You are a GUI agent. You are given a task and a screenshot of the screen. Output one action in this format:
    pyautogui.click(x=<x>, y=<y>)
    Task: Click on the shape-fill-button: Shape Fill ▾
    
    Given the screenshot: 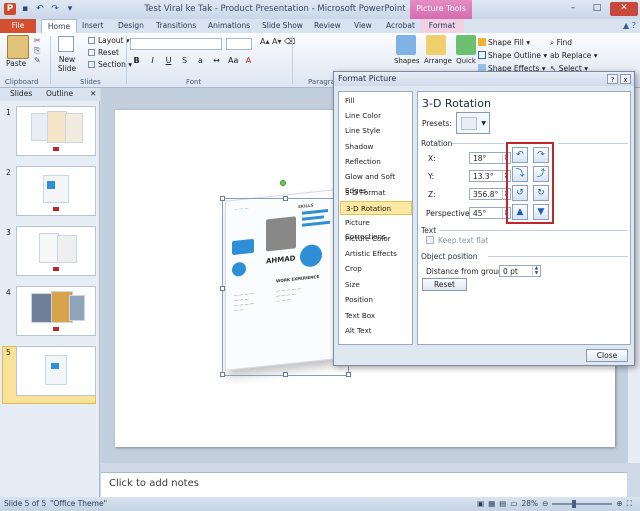 What is the action you would take?
    pyautogui.click(x=512, y=42)
    